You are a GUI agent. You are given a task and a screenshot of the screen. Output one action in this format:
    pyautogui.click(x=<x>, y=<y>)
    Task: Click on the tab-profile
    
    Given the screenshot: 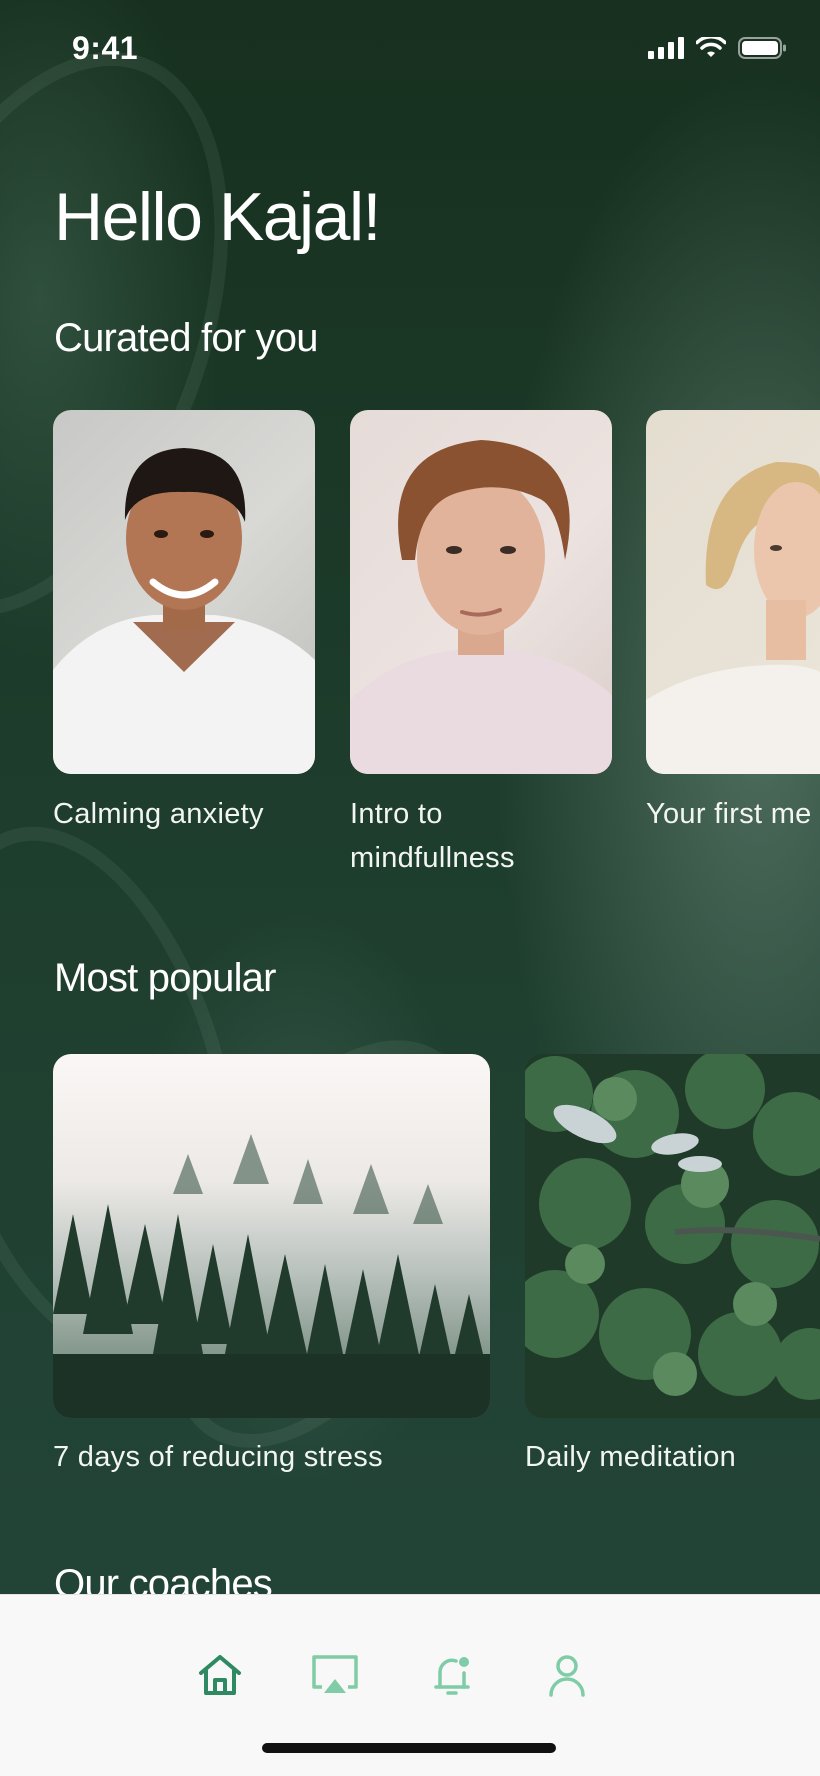 What is the action you would take?
    pyautogui.click(x=567, y=1675)
    